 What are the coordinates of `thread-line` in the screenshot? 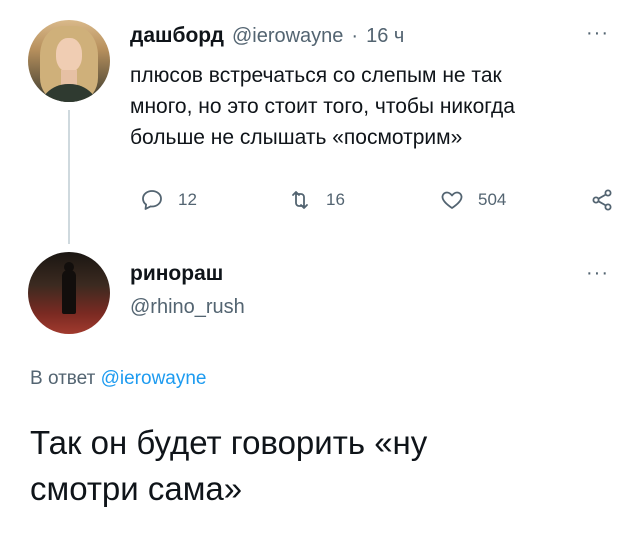 It's located at (69, 177).